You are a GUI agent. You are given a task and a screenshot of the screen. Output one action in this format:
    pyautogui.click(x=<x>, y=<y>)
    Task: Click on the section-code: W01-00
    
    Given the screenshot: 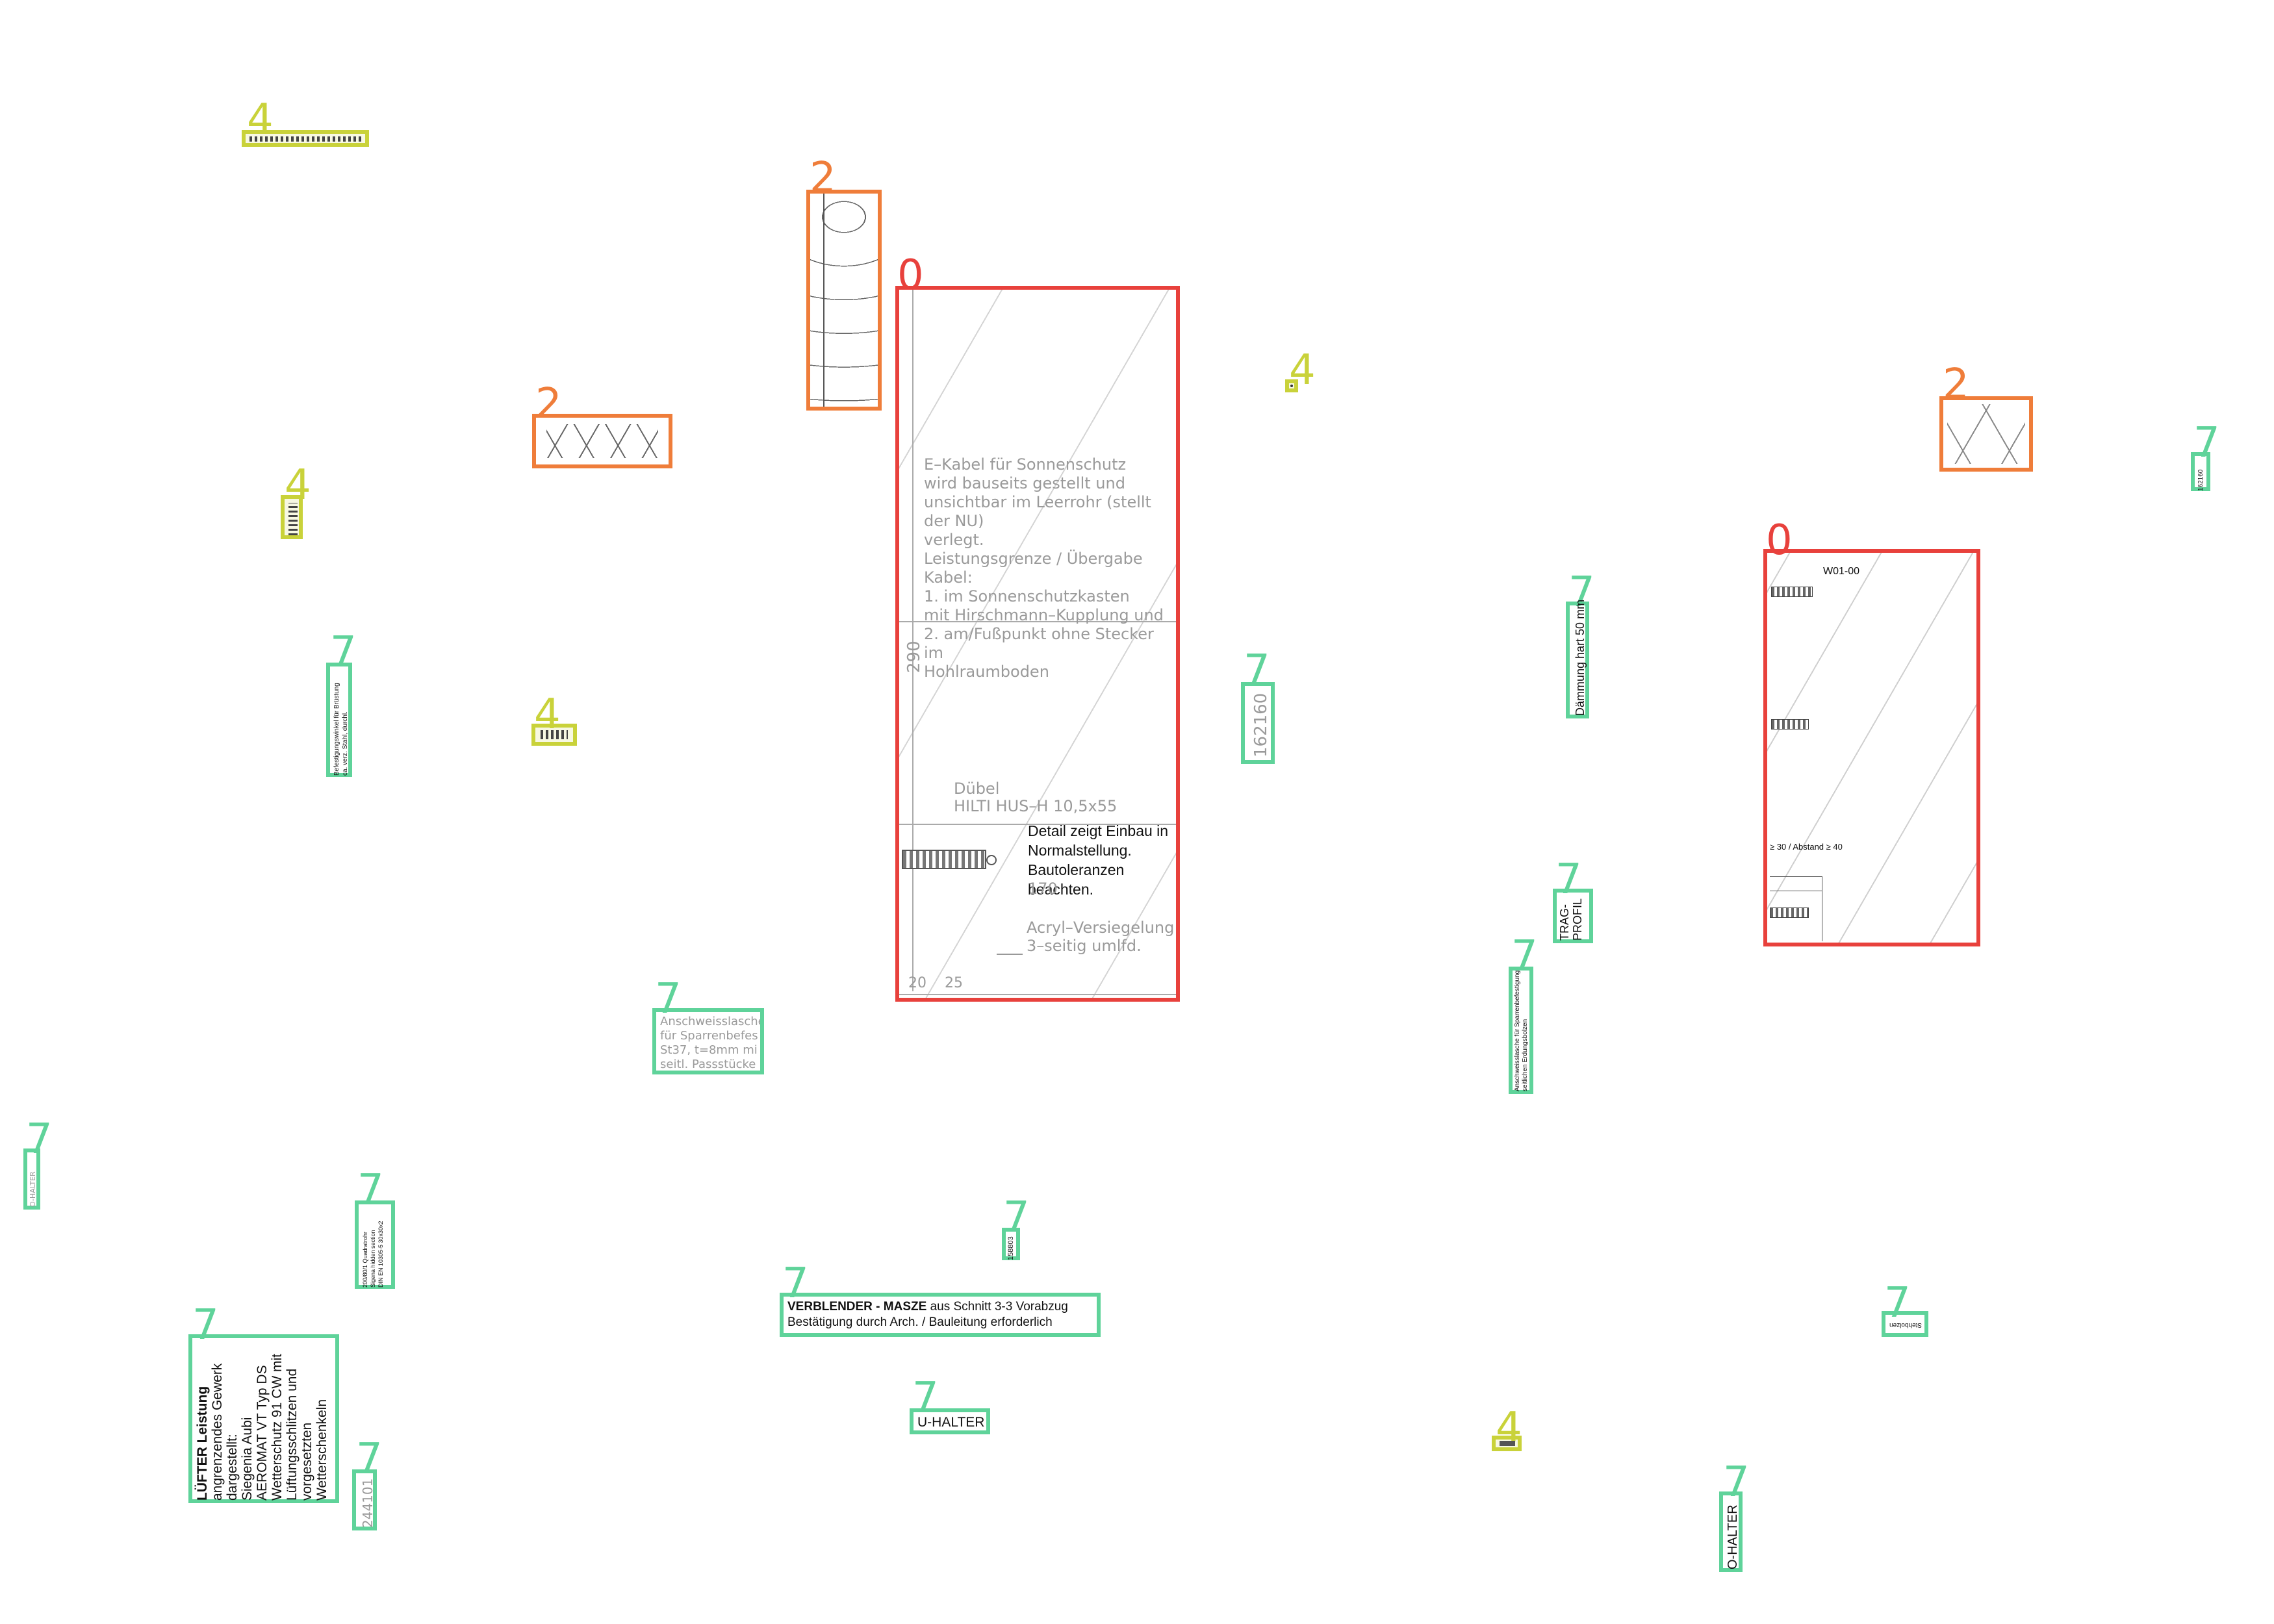 What is the action you would take?
    pyautogui.click(x=1841, y=571)
    